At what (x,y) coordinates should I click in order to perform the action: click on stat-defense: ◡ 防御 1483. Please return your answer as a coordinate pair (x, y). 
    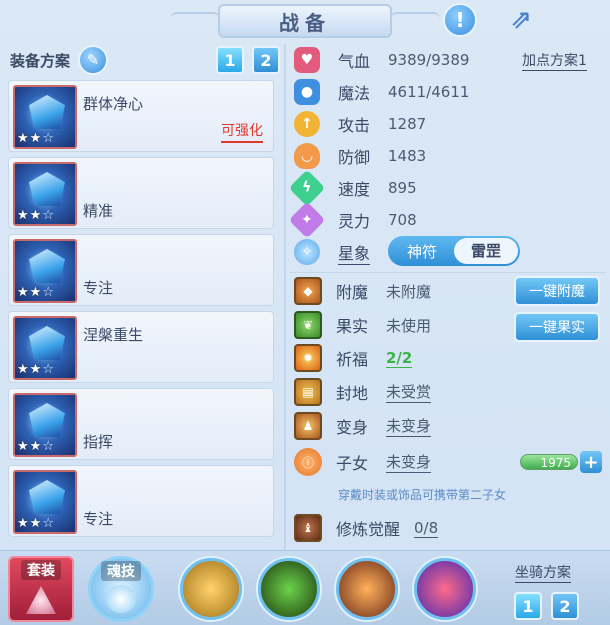
    Looking at the image, I should click on (360, 156).